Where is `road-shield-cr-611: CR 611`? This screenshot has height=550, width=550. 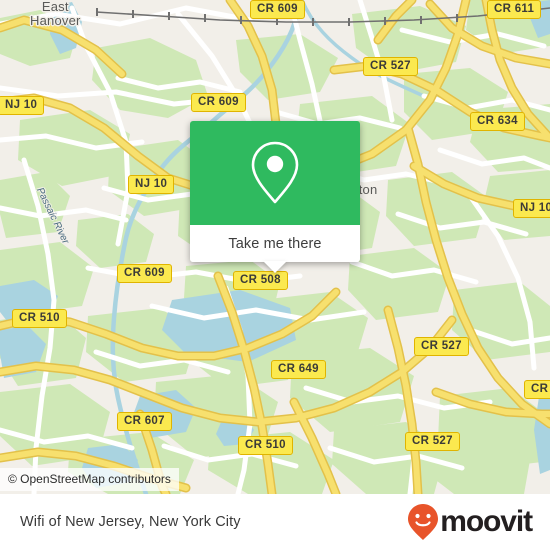
road-shield-cr-611: CR 611 is located at coordinates (514, 9).